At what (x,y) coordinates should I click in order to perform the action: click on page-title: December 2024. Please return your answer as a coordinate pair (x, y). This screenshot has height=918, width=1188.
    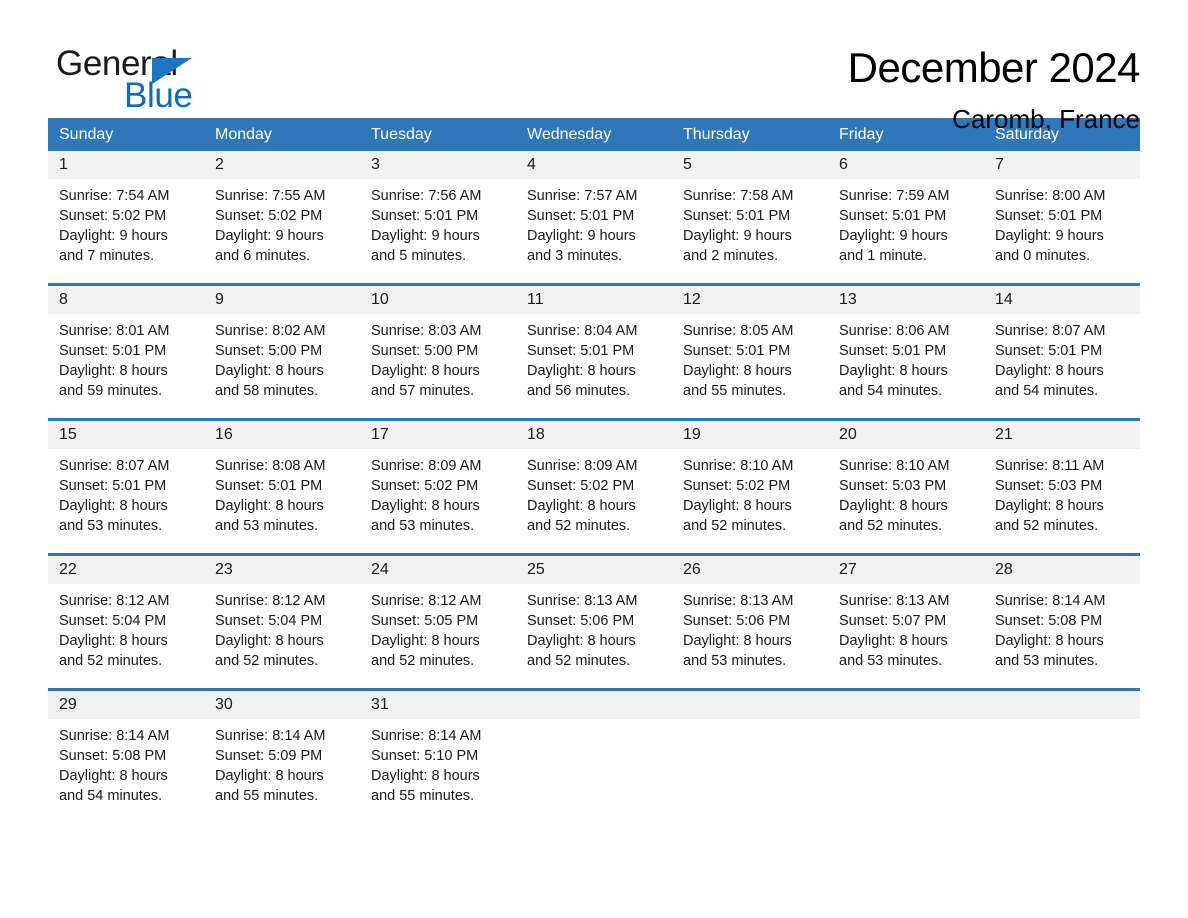
    Looking at the image, I should click on (994, 67).